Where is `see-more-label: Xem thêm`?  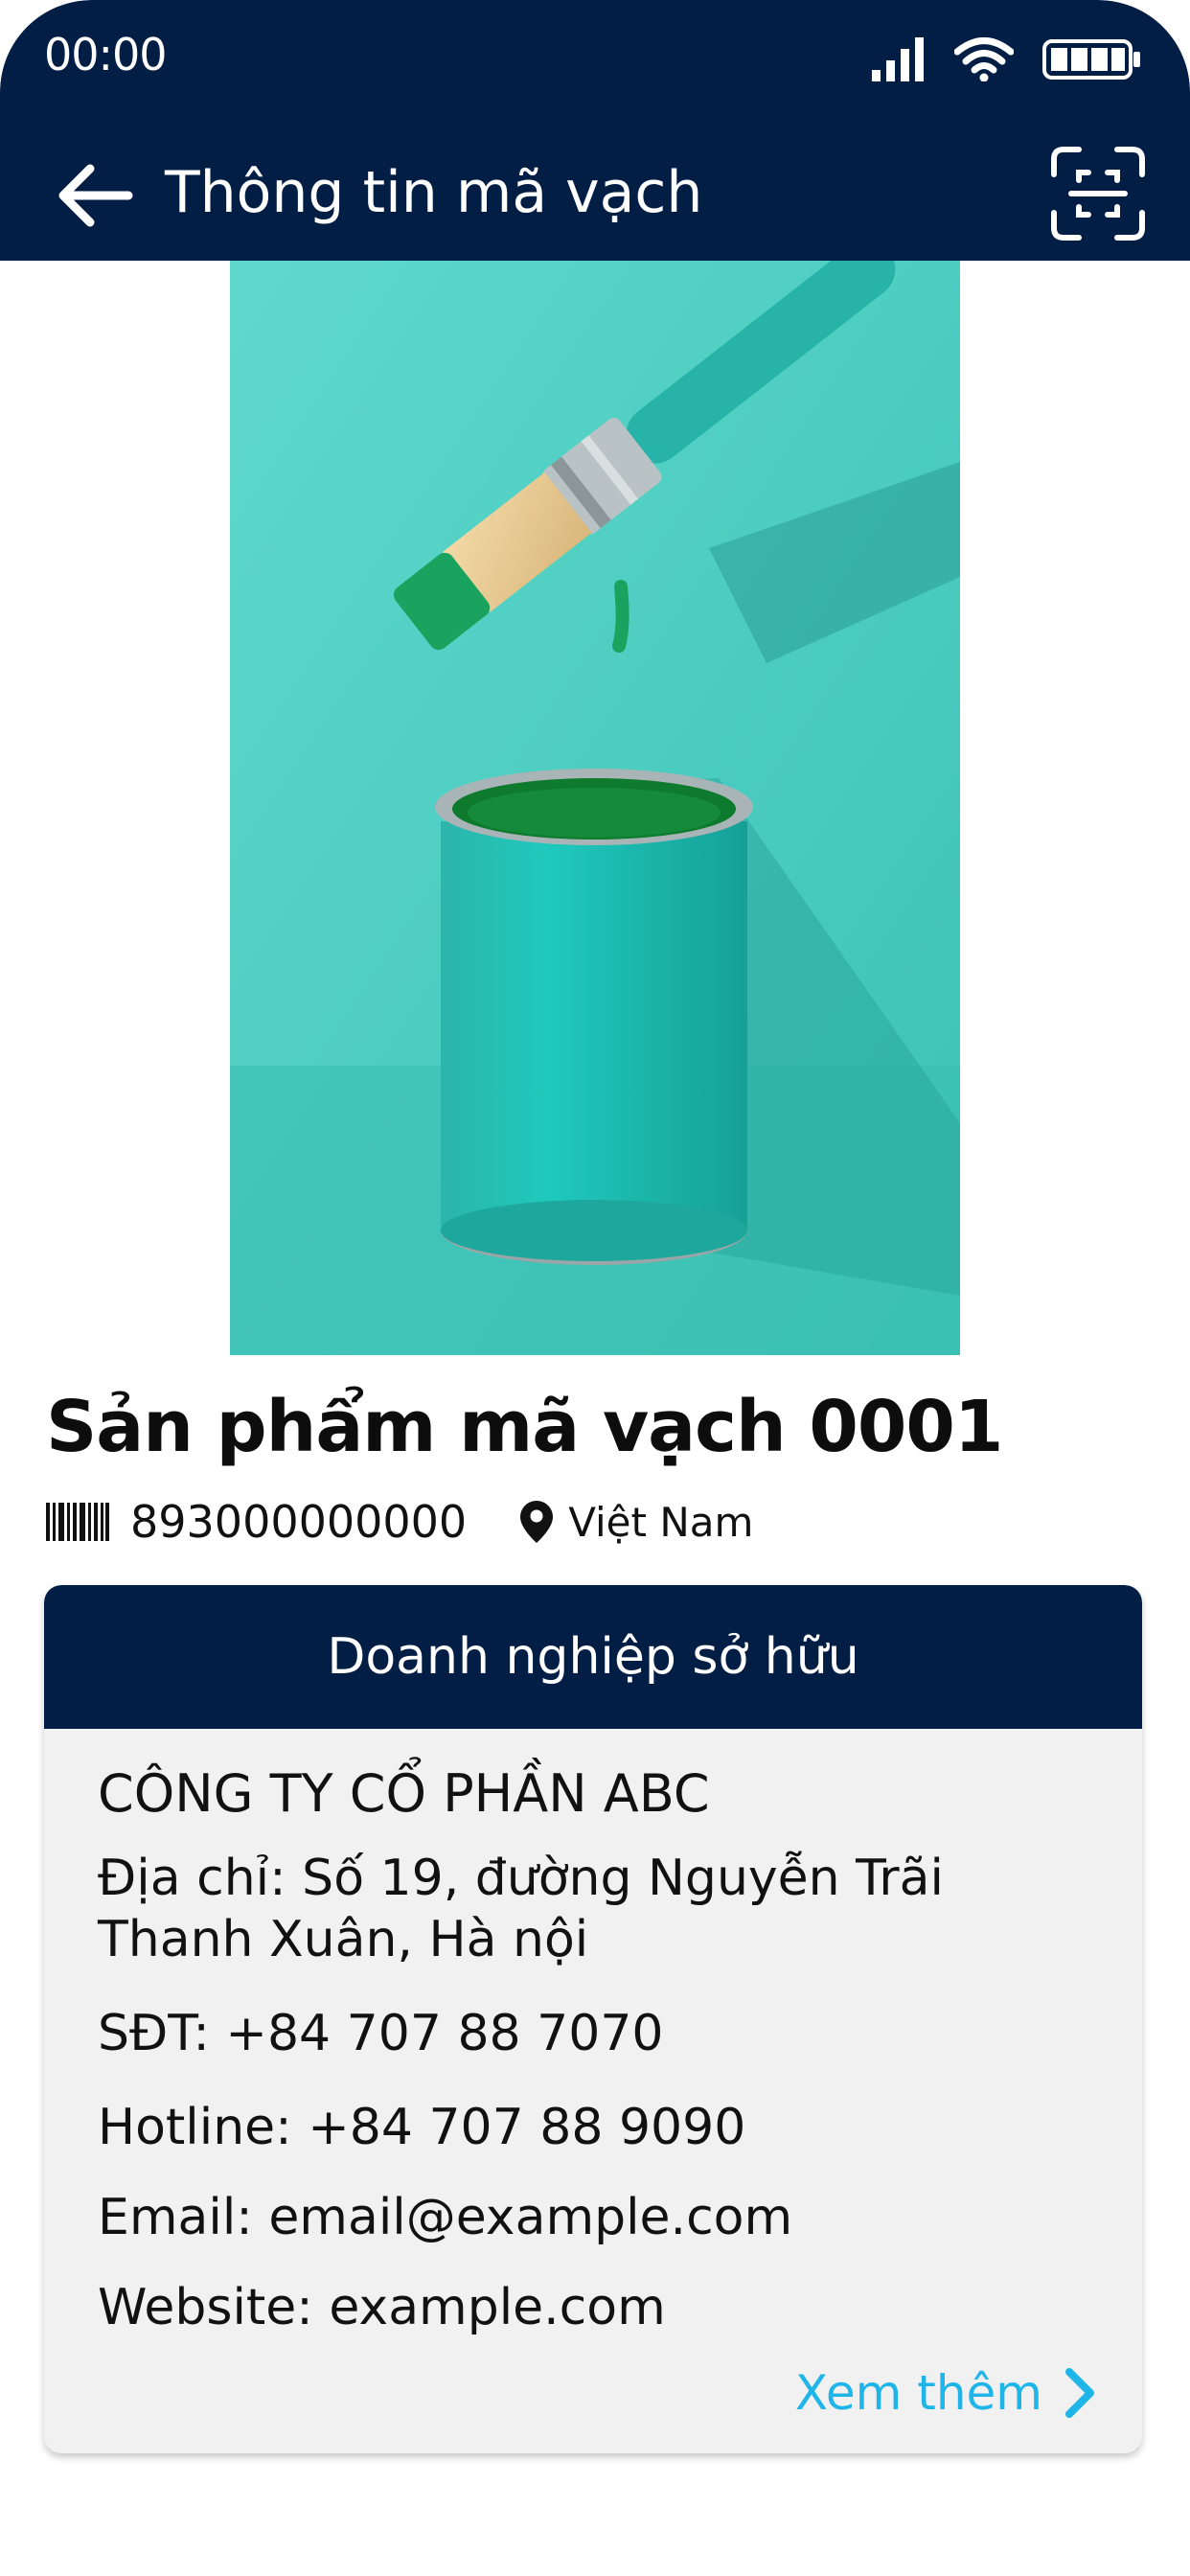
see-more-label: Xem thêm is located at coordinates (918, 2393).